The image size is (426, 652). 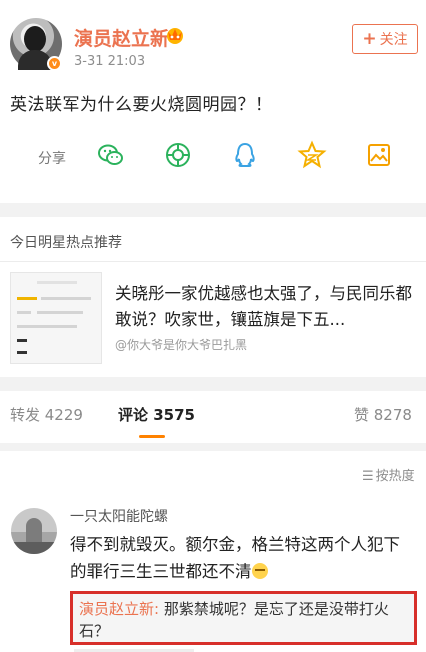 What do you see at coordinates (52, 159) in the screenshot?
I see `share-label: 分享` at bounding box center [52, 159].